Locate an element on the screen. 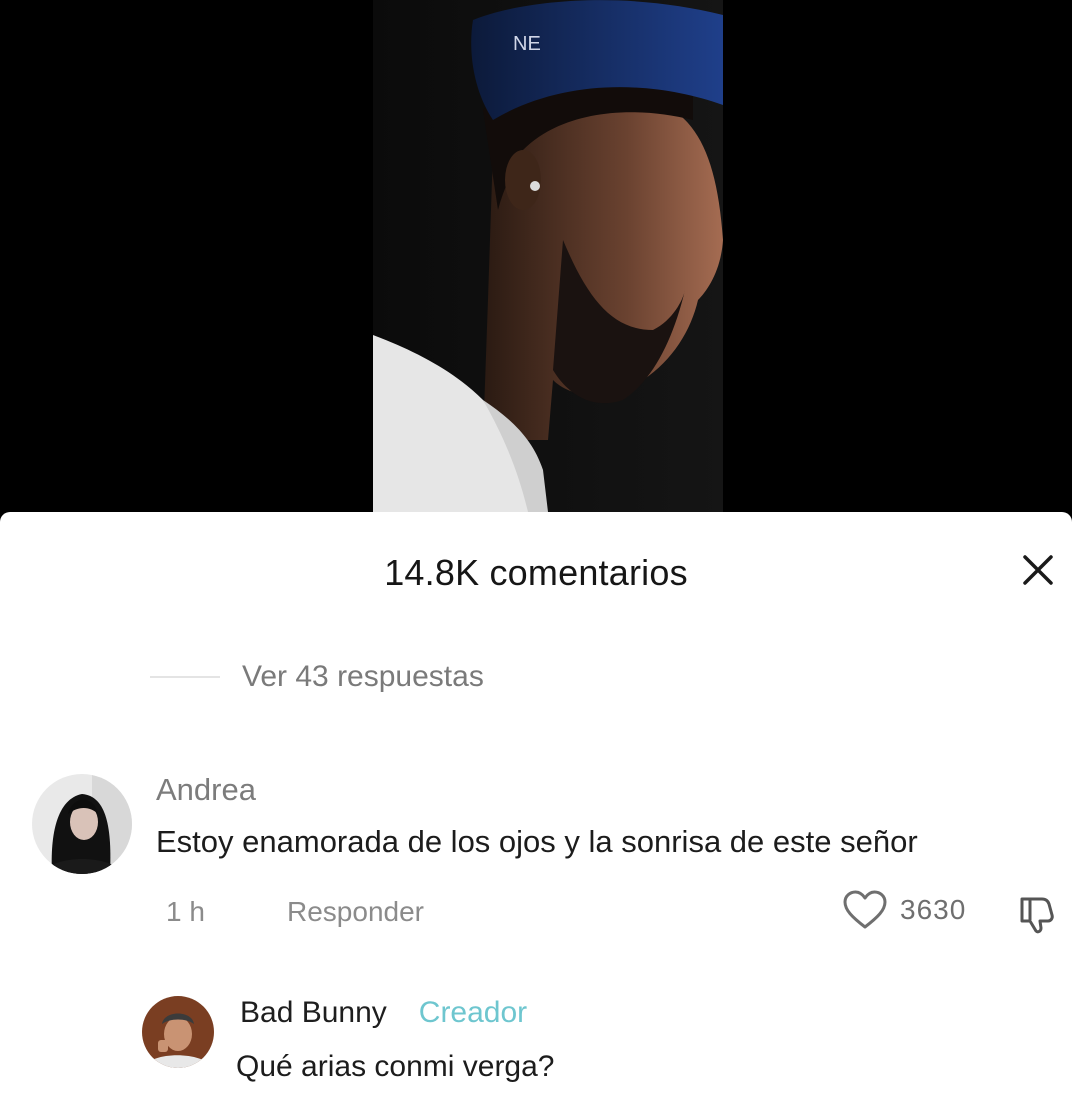 This screenshot has width=1072, height=1108. view-replies-label: Ver 43 respuestas is located at coordinates (363, 676).